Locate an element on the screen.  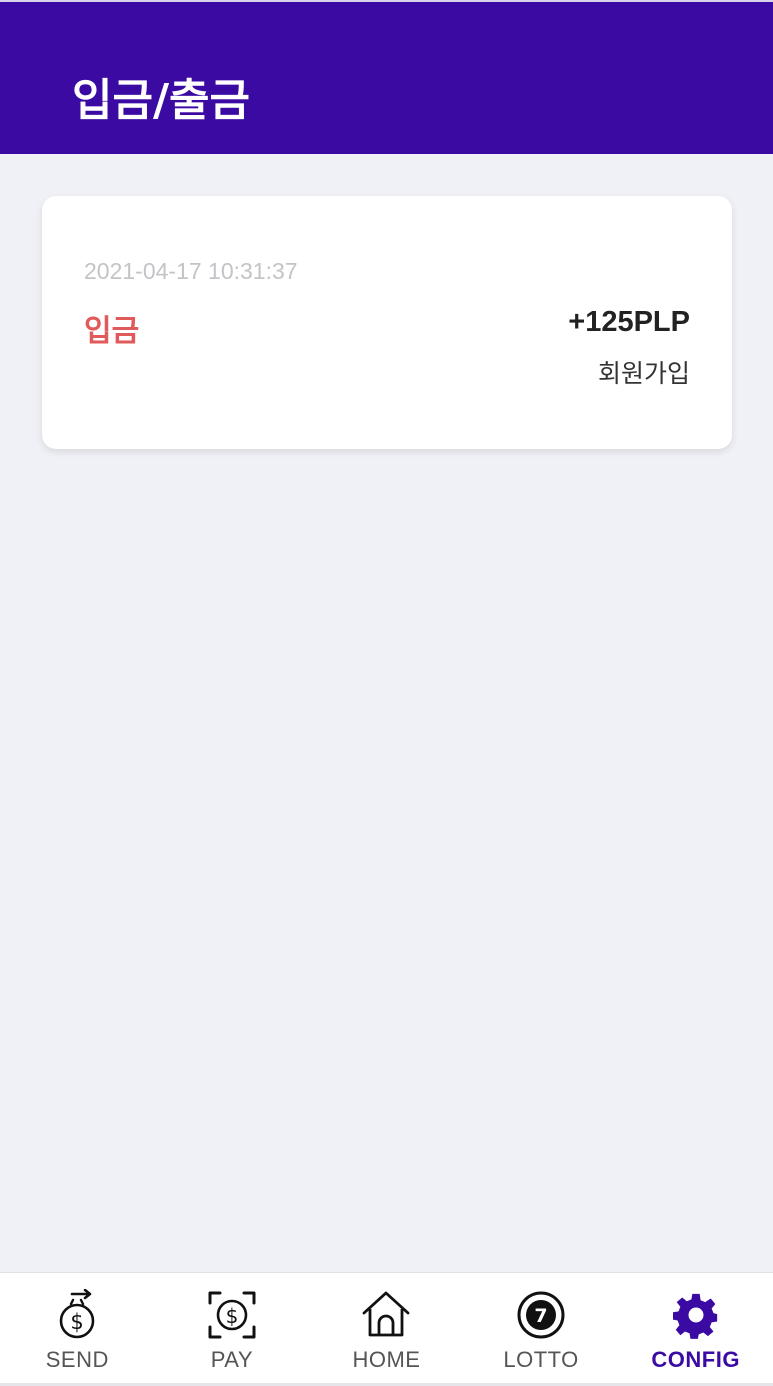
app-header: 입금/출금 is located at coordinates (386, 77).